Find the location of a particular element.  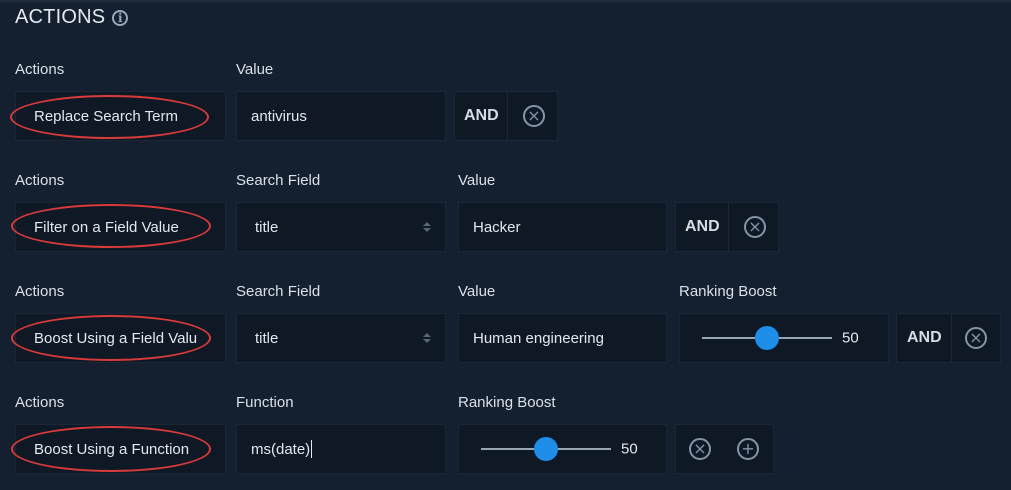

function-input: ms(date) is located at coordinates (341, 449).